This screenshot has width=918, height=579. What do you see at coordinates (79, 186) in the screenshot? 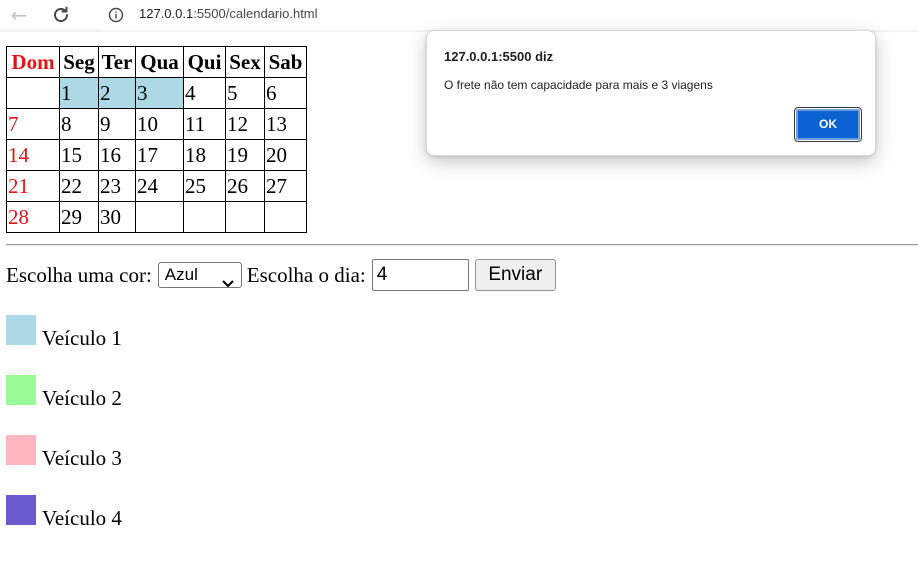
I see `calendar-day-cell: 22` at bounding box center [79, 186].